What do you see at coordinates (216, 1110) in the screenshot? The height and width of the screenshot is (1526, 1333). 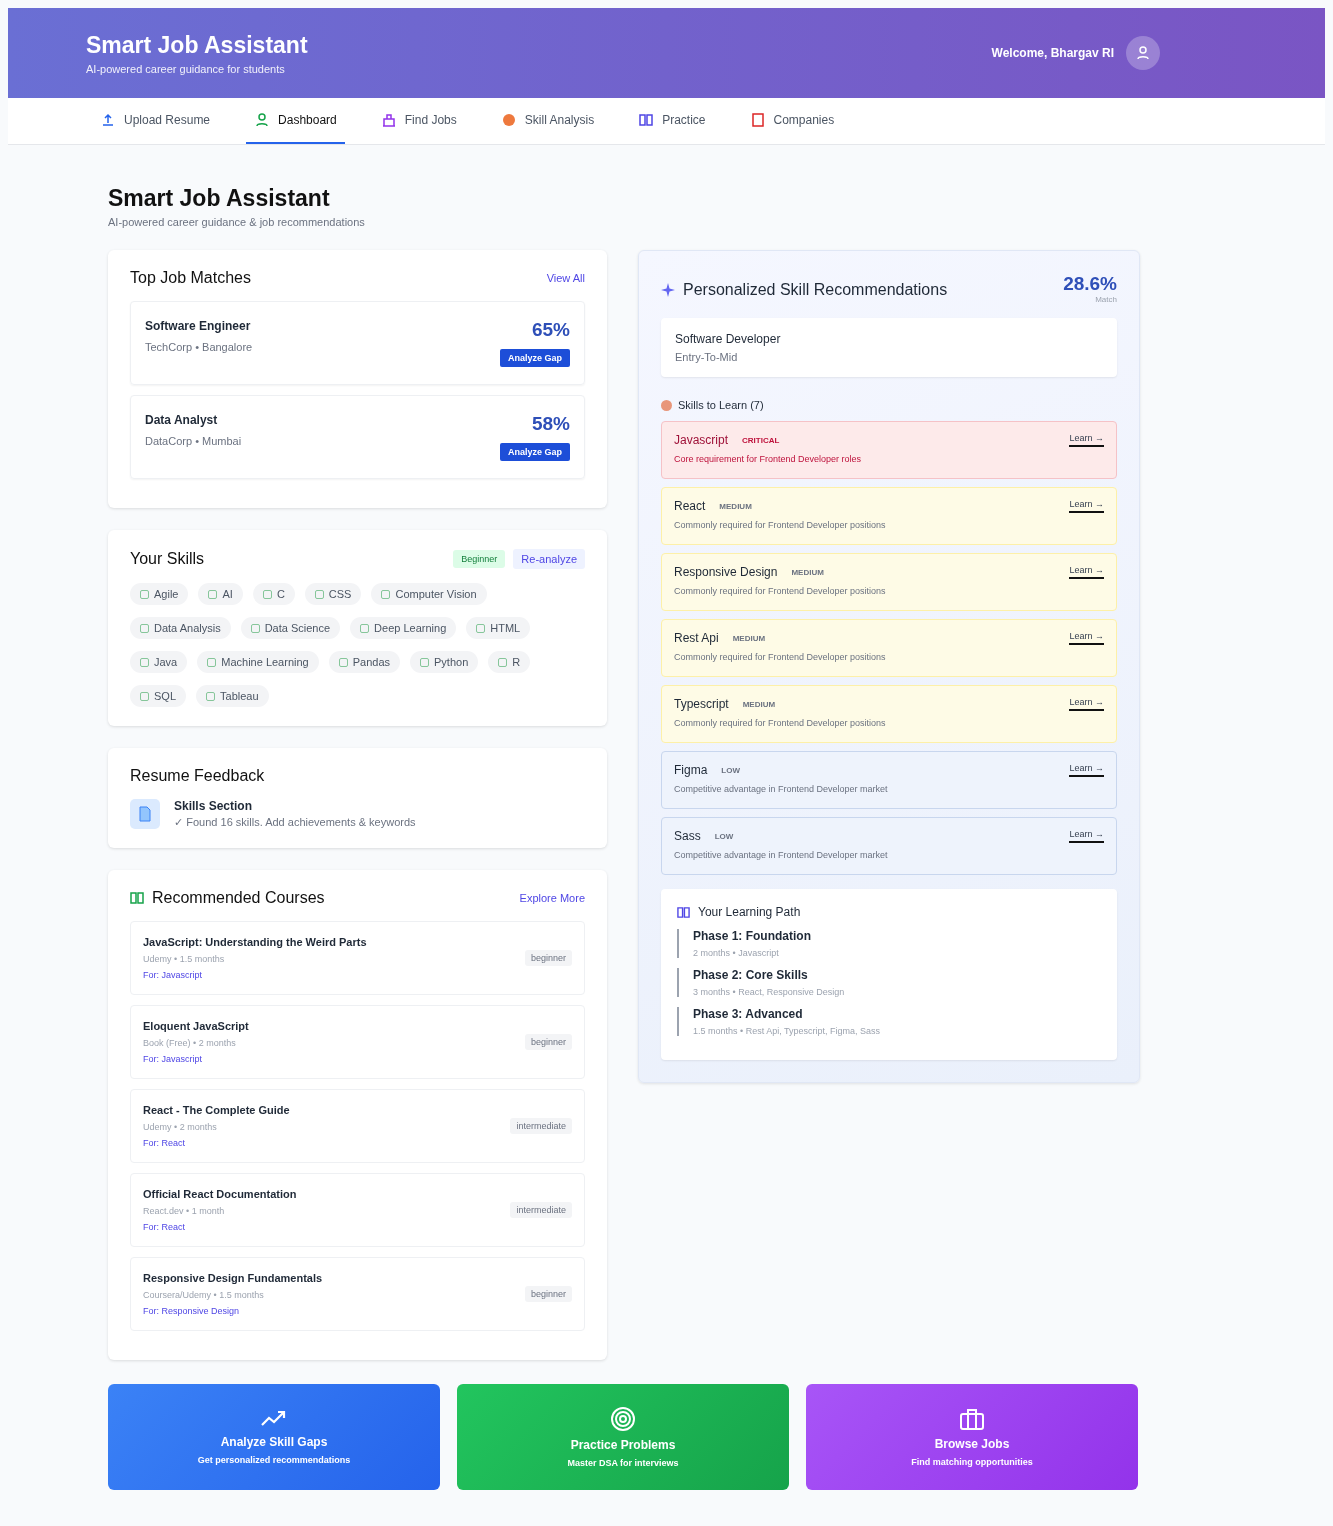 I see `course-title: React - The Complete Guide` at bounding box center [216, 1110].